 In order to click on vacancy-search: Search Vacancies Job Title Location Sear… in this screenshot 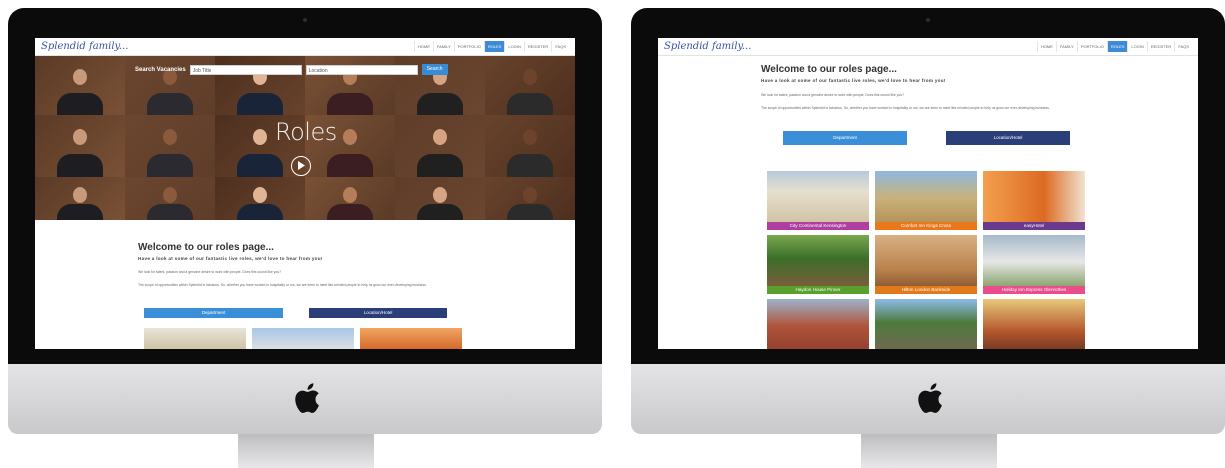, I will do `click(291, 69)`.